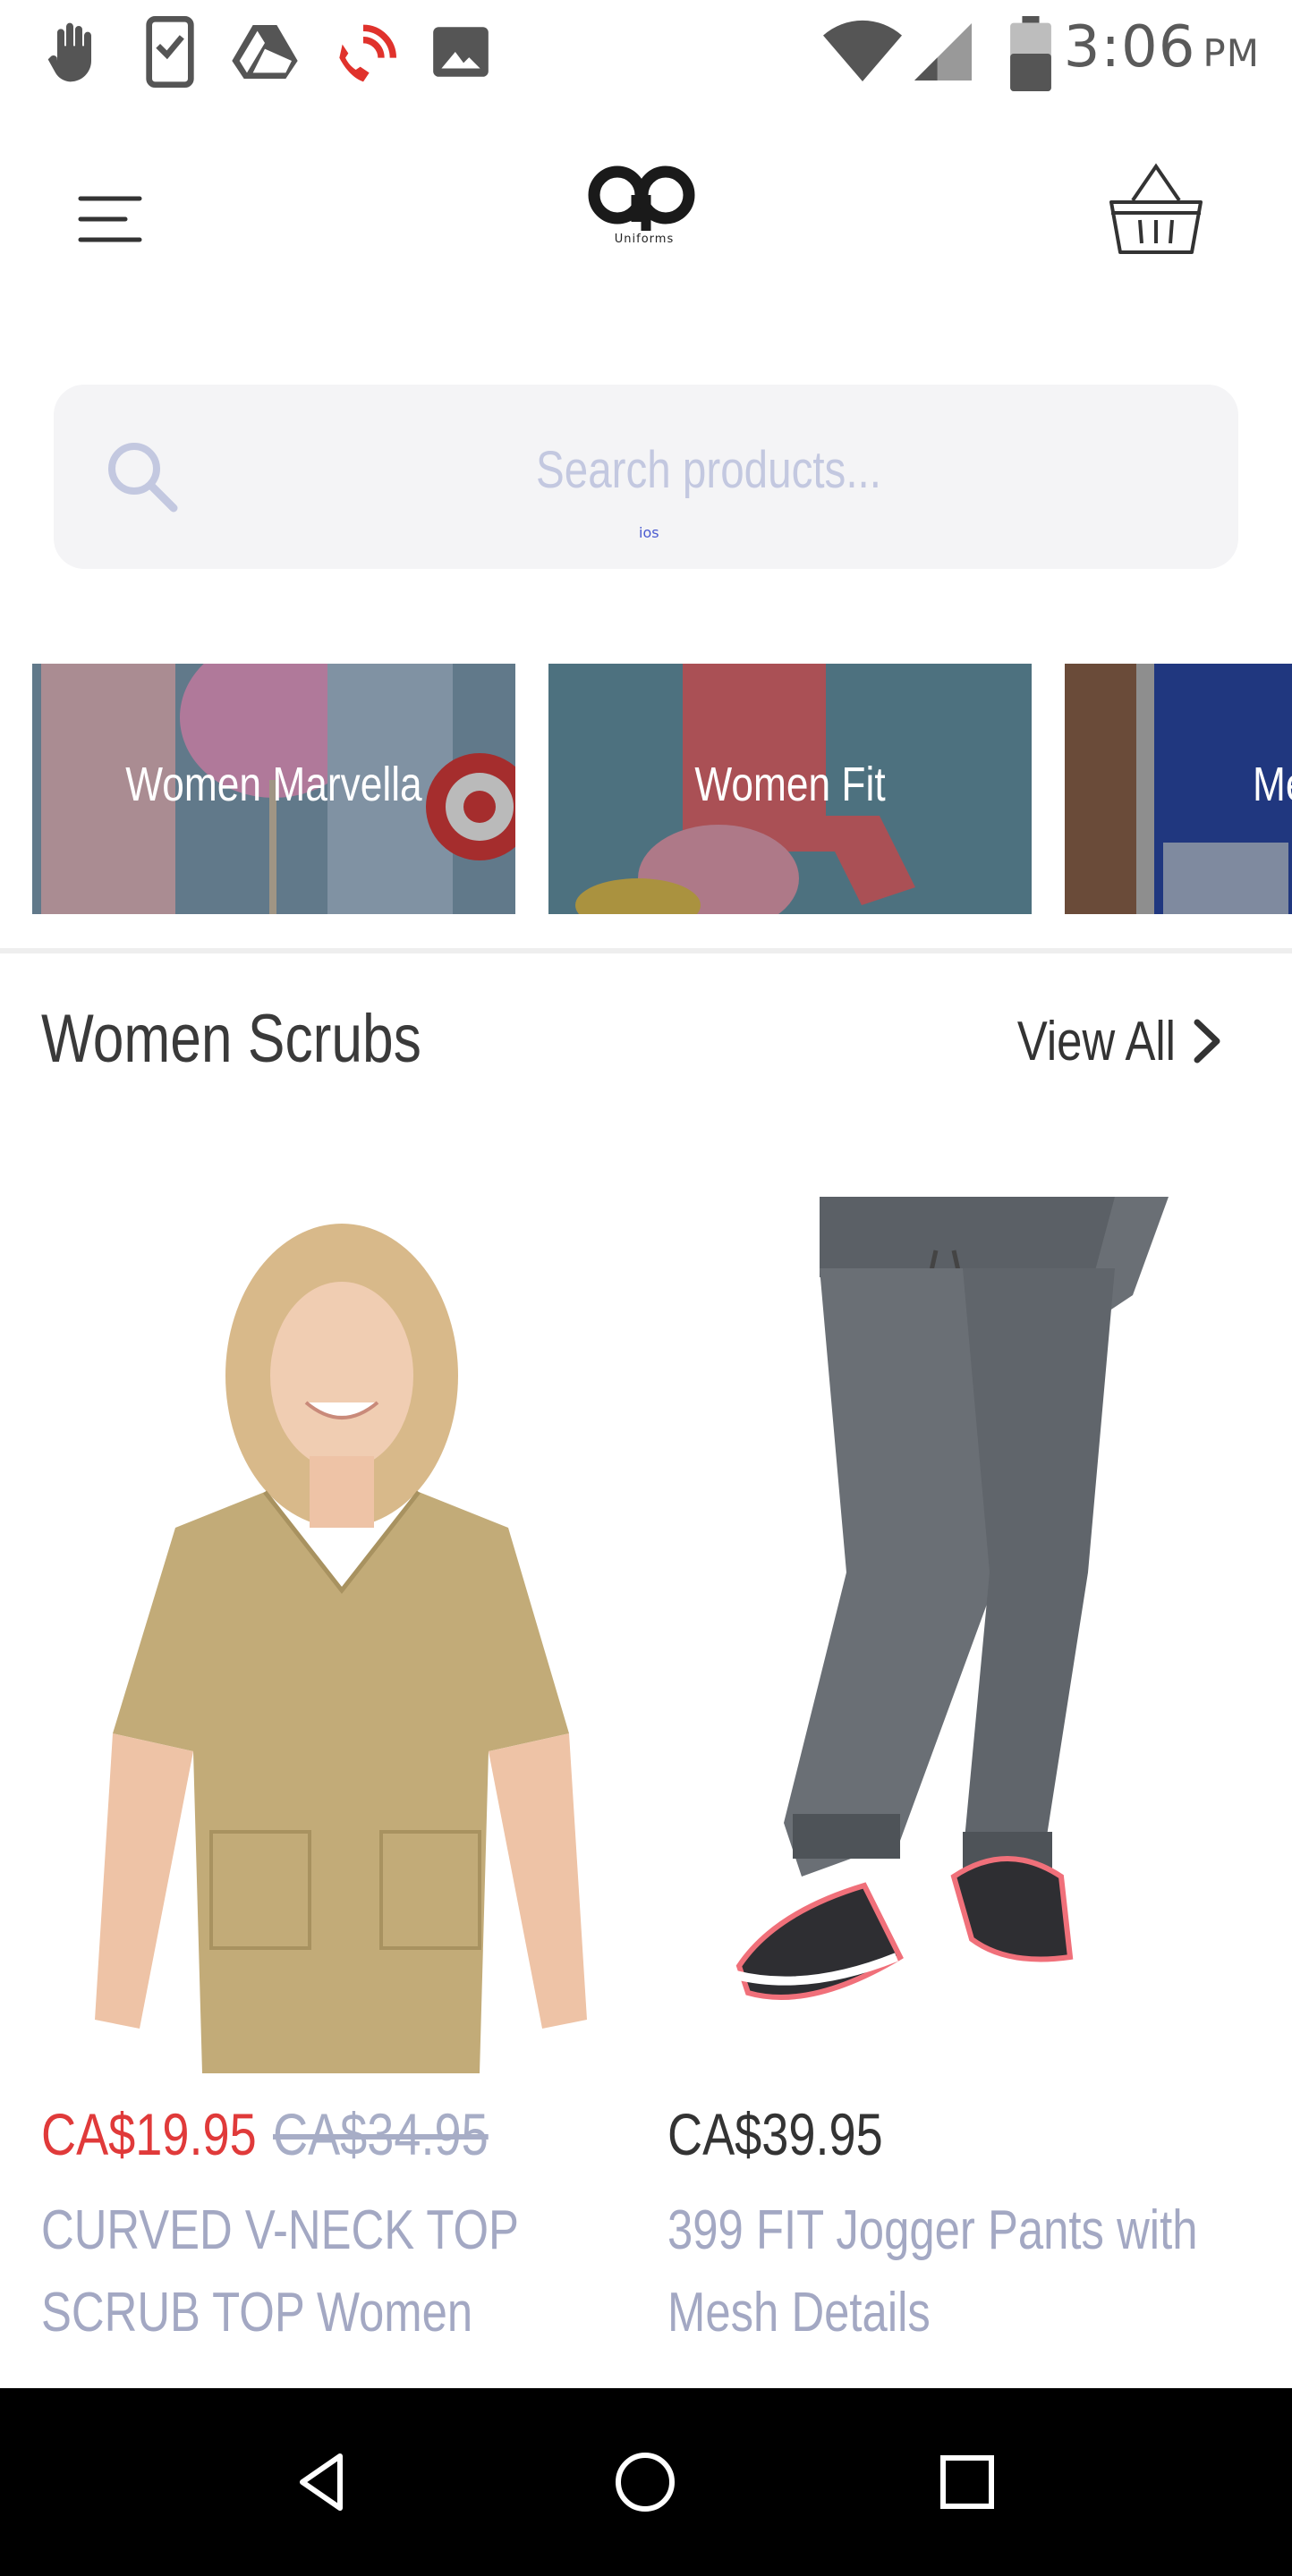  What do you see at coordinates (1030, 53) in the screenshot?
I see `battery-icon` at bounding box center [1030, 53].